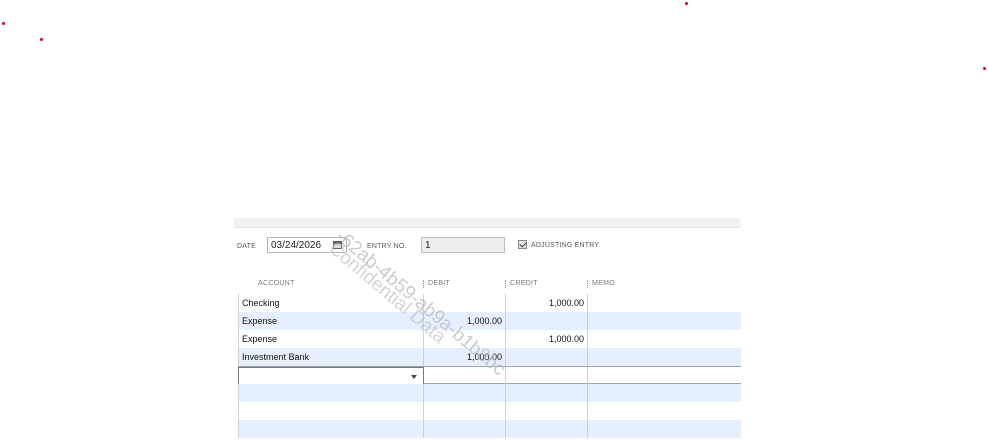  I want to click on adjusting-entry-label: ADJUSTING ENTRY, so click(565, 245).